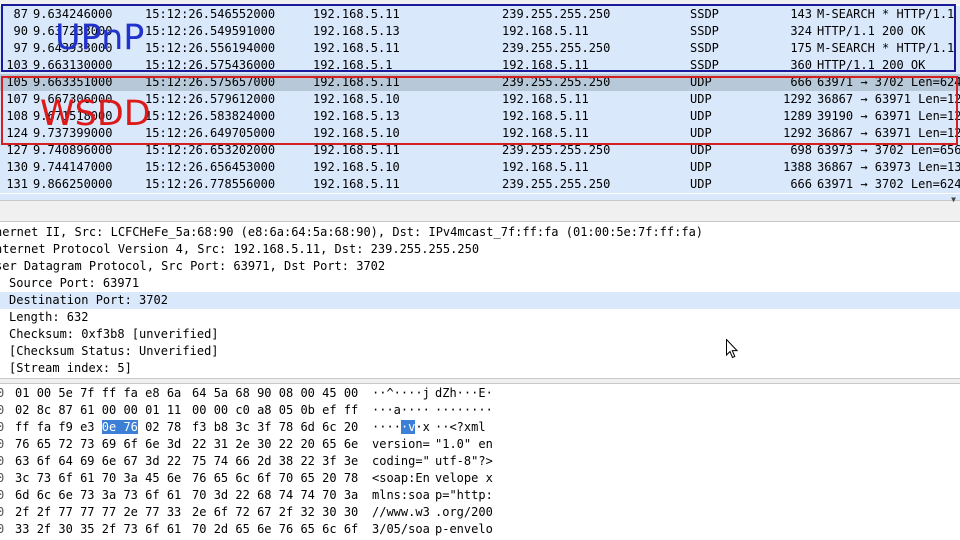 This screenshot has height=540, width=960. Describe the element at coordinates (65, 393) in the screenshot. I see `hex-byte: 5e` at that location.